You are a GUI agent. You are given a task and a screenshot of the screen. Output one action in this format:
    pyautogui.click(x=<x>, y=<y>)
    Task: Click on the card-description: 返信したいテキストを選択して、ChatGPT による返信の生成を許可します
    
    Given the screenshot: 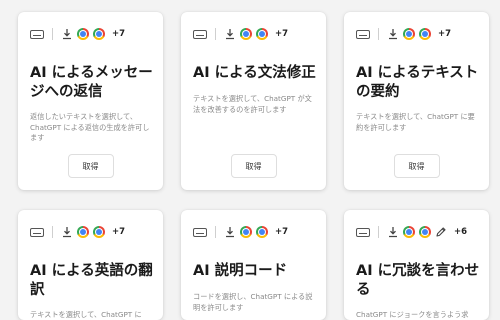 What is the action you would take?
    pyautogui.click(x=90, y=127)
    